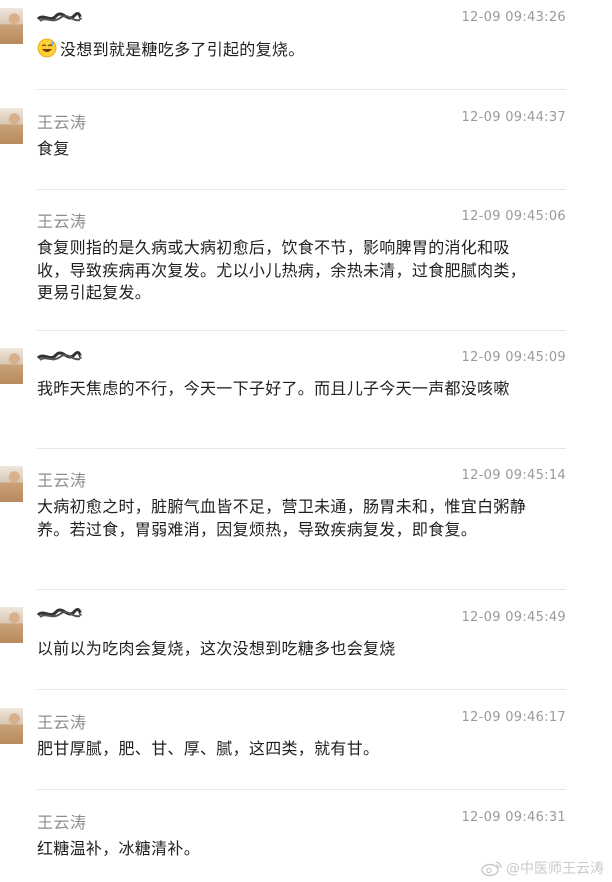 The width and height of the screenshot is (612, 882). I want to click on message-time: 12-09 09:45:49, so click(513, 617).